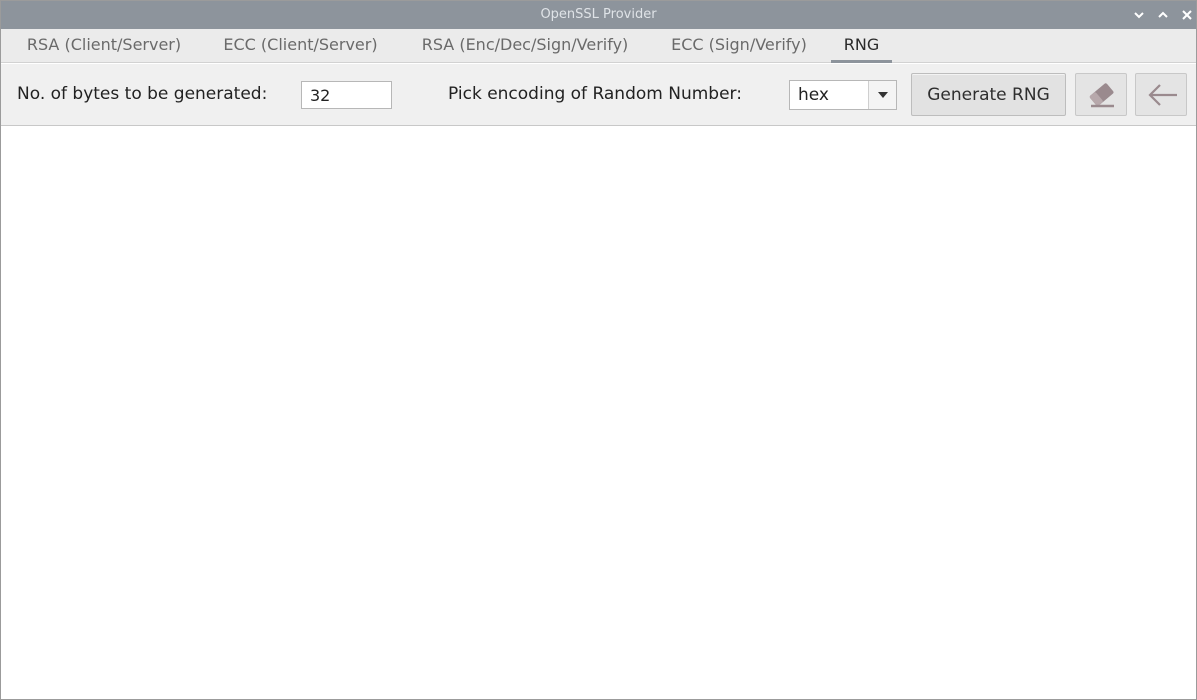 The width and height of the screenshot is (1197, 700). What do you see at coordinates (813, 95) in the screenshot?
I see `encoding-selected-value: hex` at bounding box center [813, 95].